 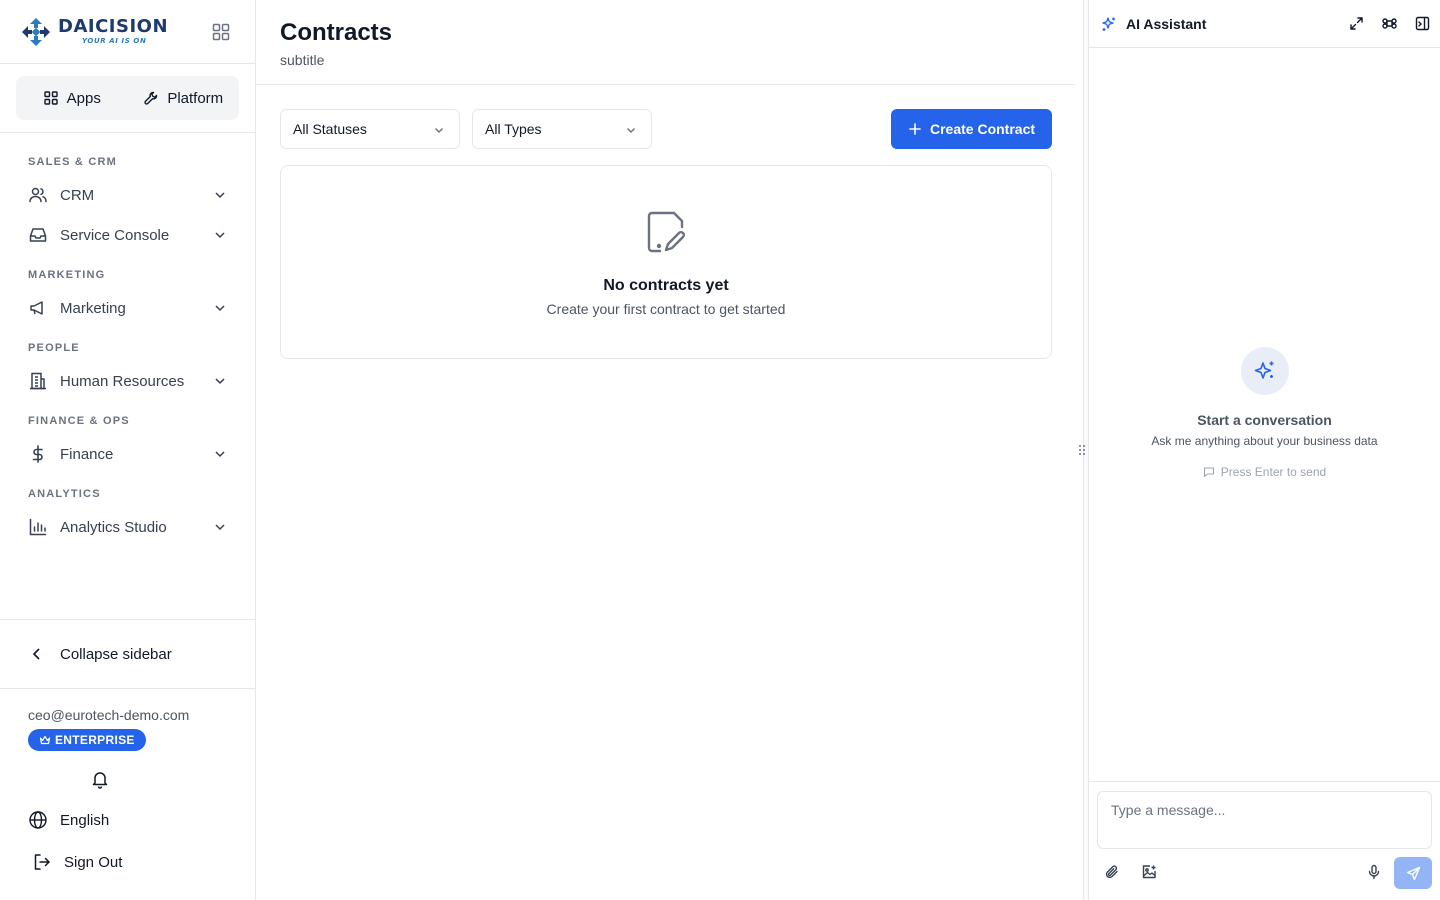 I want to click on status-filter-select: All Statuses, so click(x=370, y=129).